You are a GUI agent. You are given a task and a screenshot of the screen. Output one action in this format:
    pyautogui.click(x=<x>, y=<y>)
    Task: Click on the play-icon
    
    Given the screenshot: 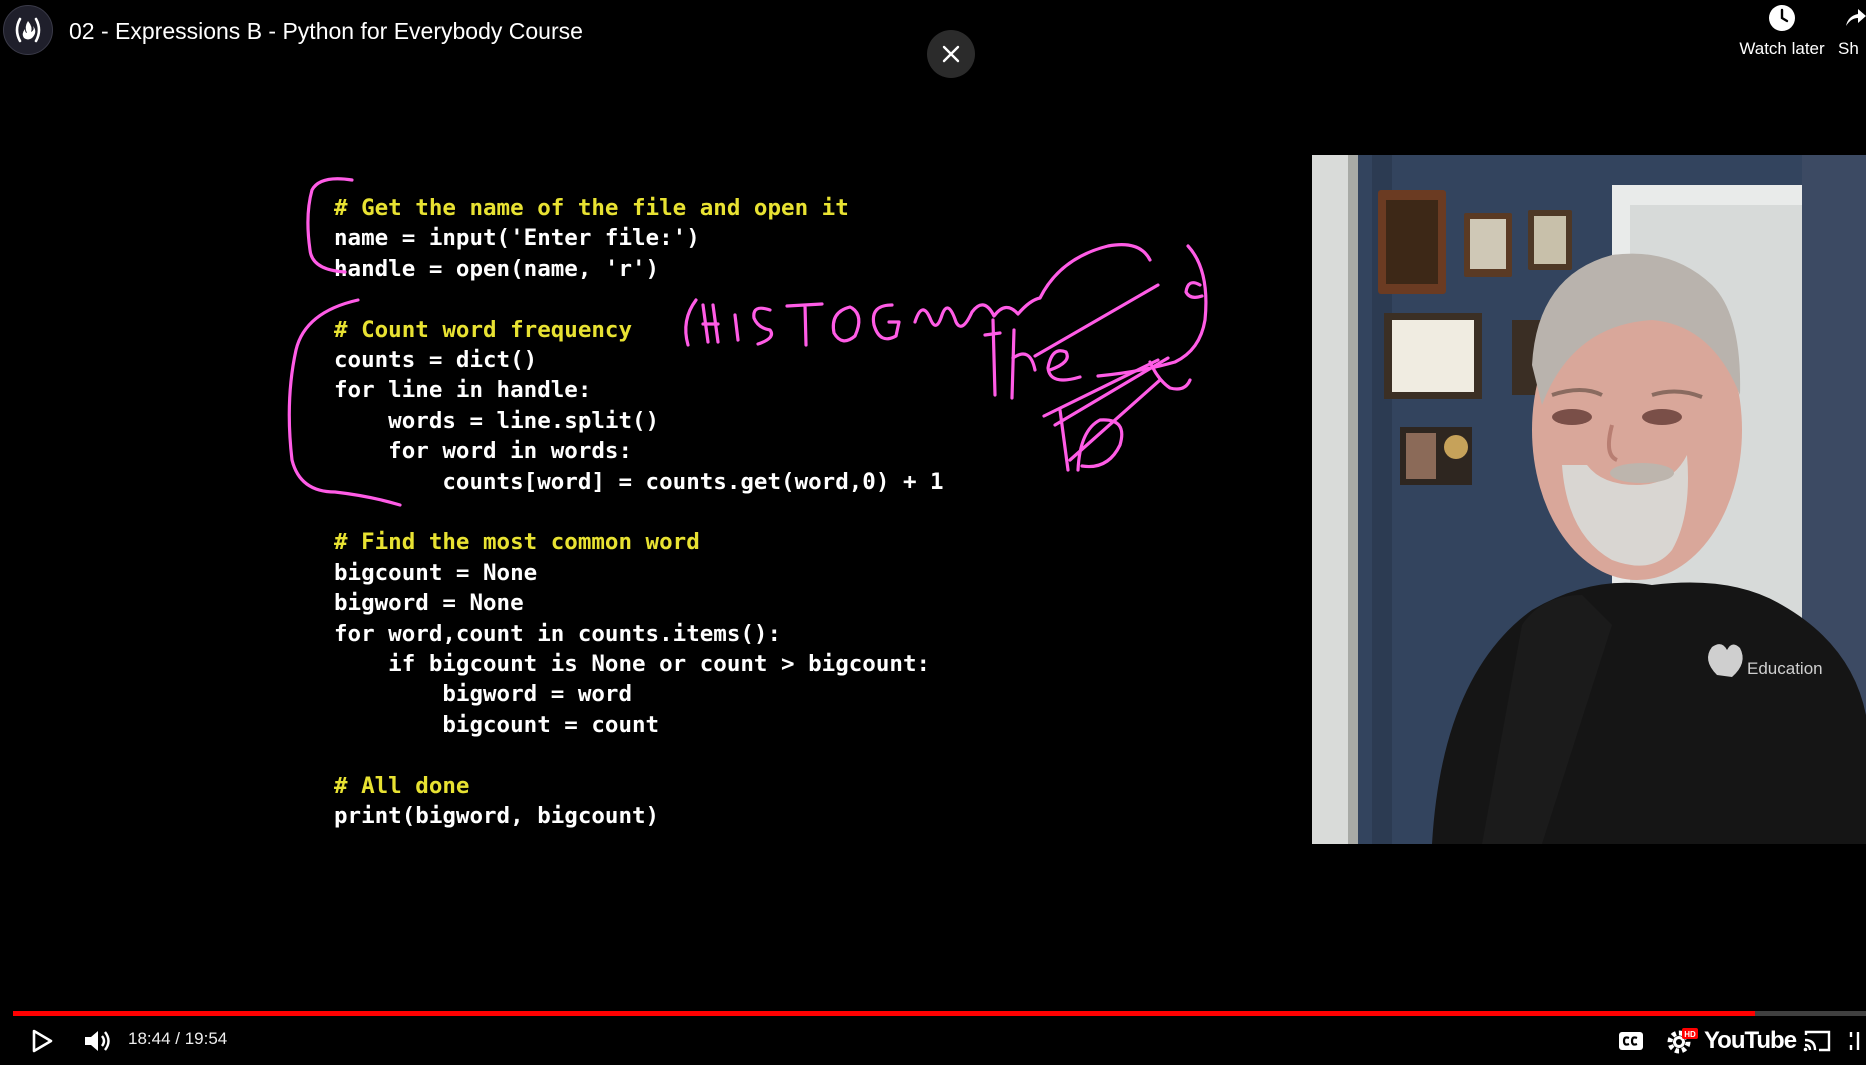 What is the action you would take?
    pyautogui.click(x=42, y=1041)
    